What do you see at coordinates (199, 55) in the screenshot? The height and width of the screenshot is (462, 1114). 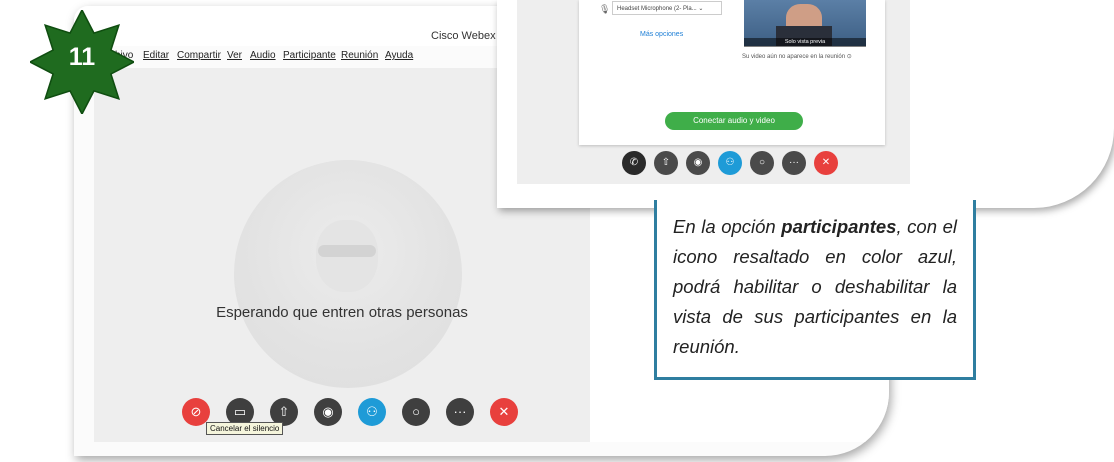 I see `menu-compartir: Compartir` at bounding box center [199, 55].